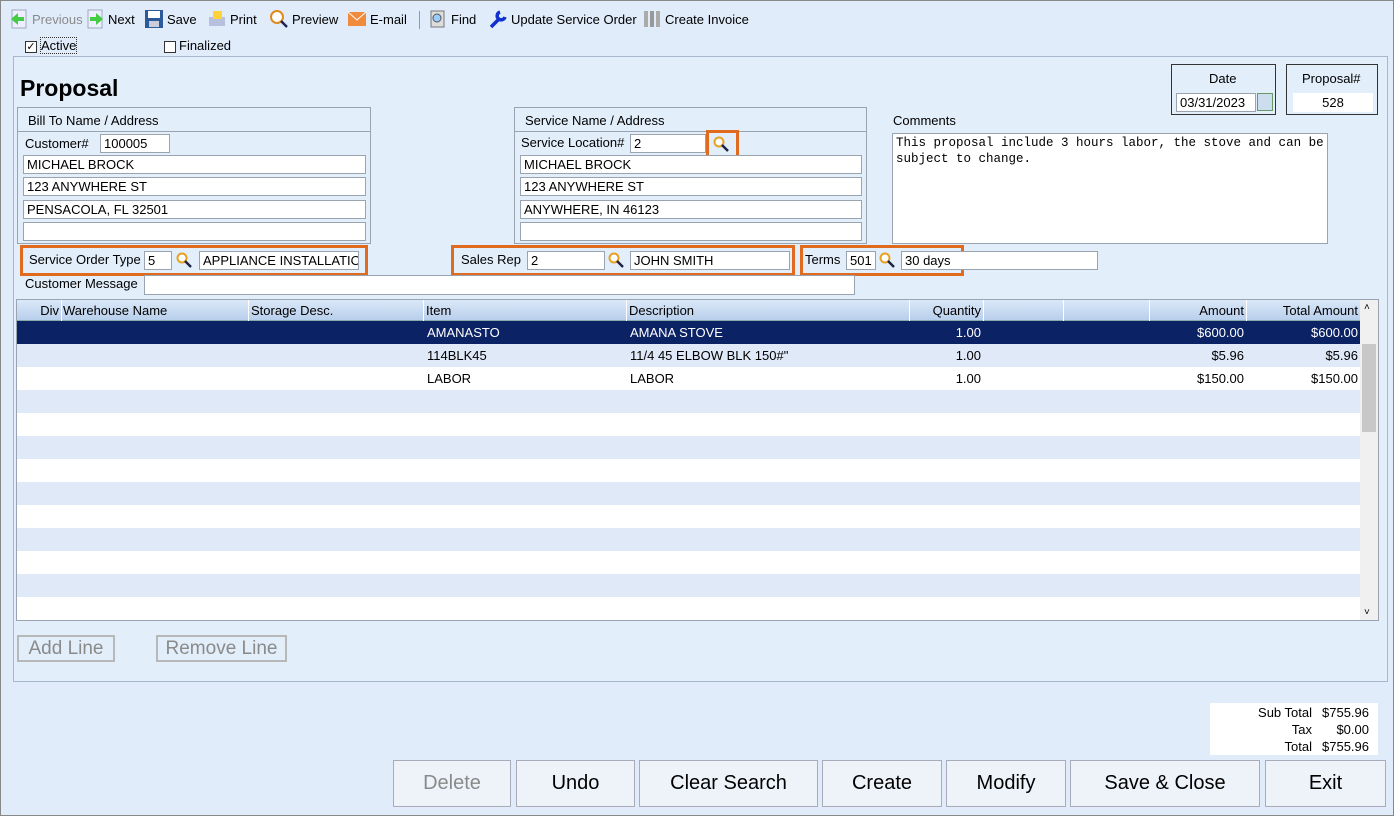 Image resolution: width=1394 pixels, height=816 pixels. Describe the element at coordinates (155, 310) in the screenshot. I see `column-header: Warehouse Name` at that location.